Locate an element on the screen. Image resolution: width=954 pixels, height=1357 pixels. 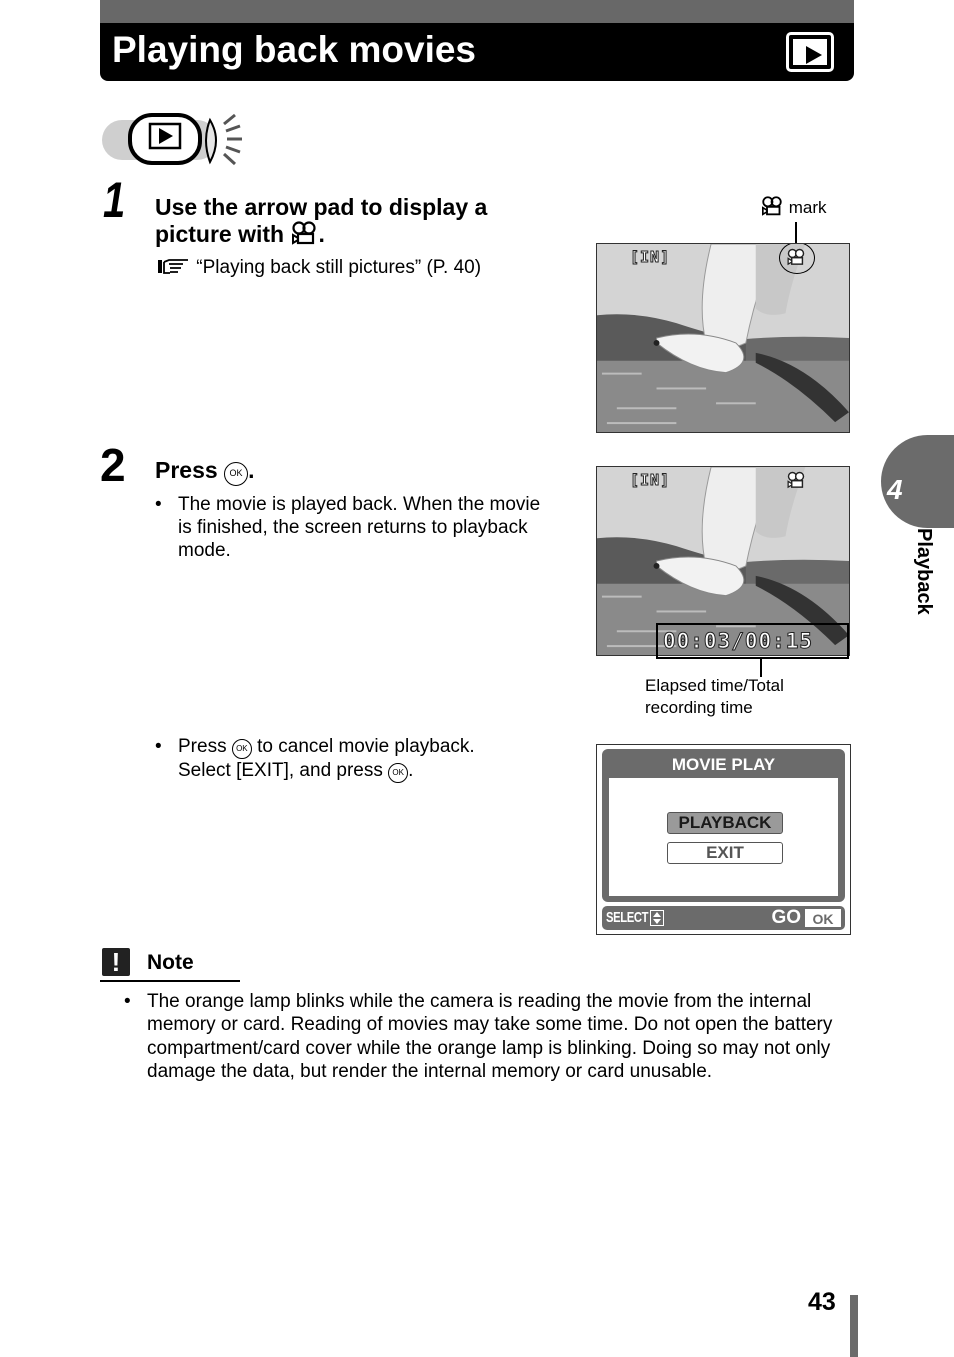
menu-frame: MOVIE PLAY PLAYBACK EXIT is located at coordinates (723, 825).